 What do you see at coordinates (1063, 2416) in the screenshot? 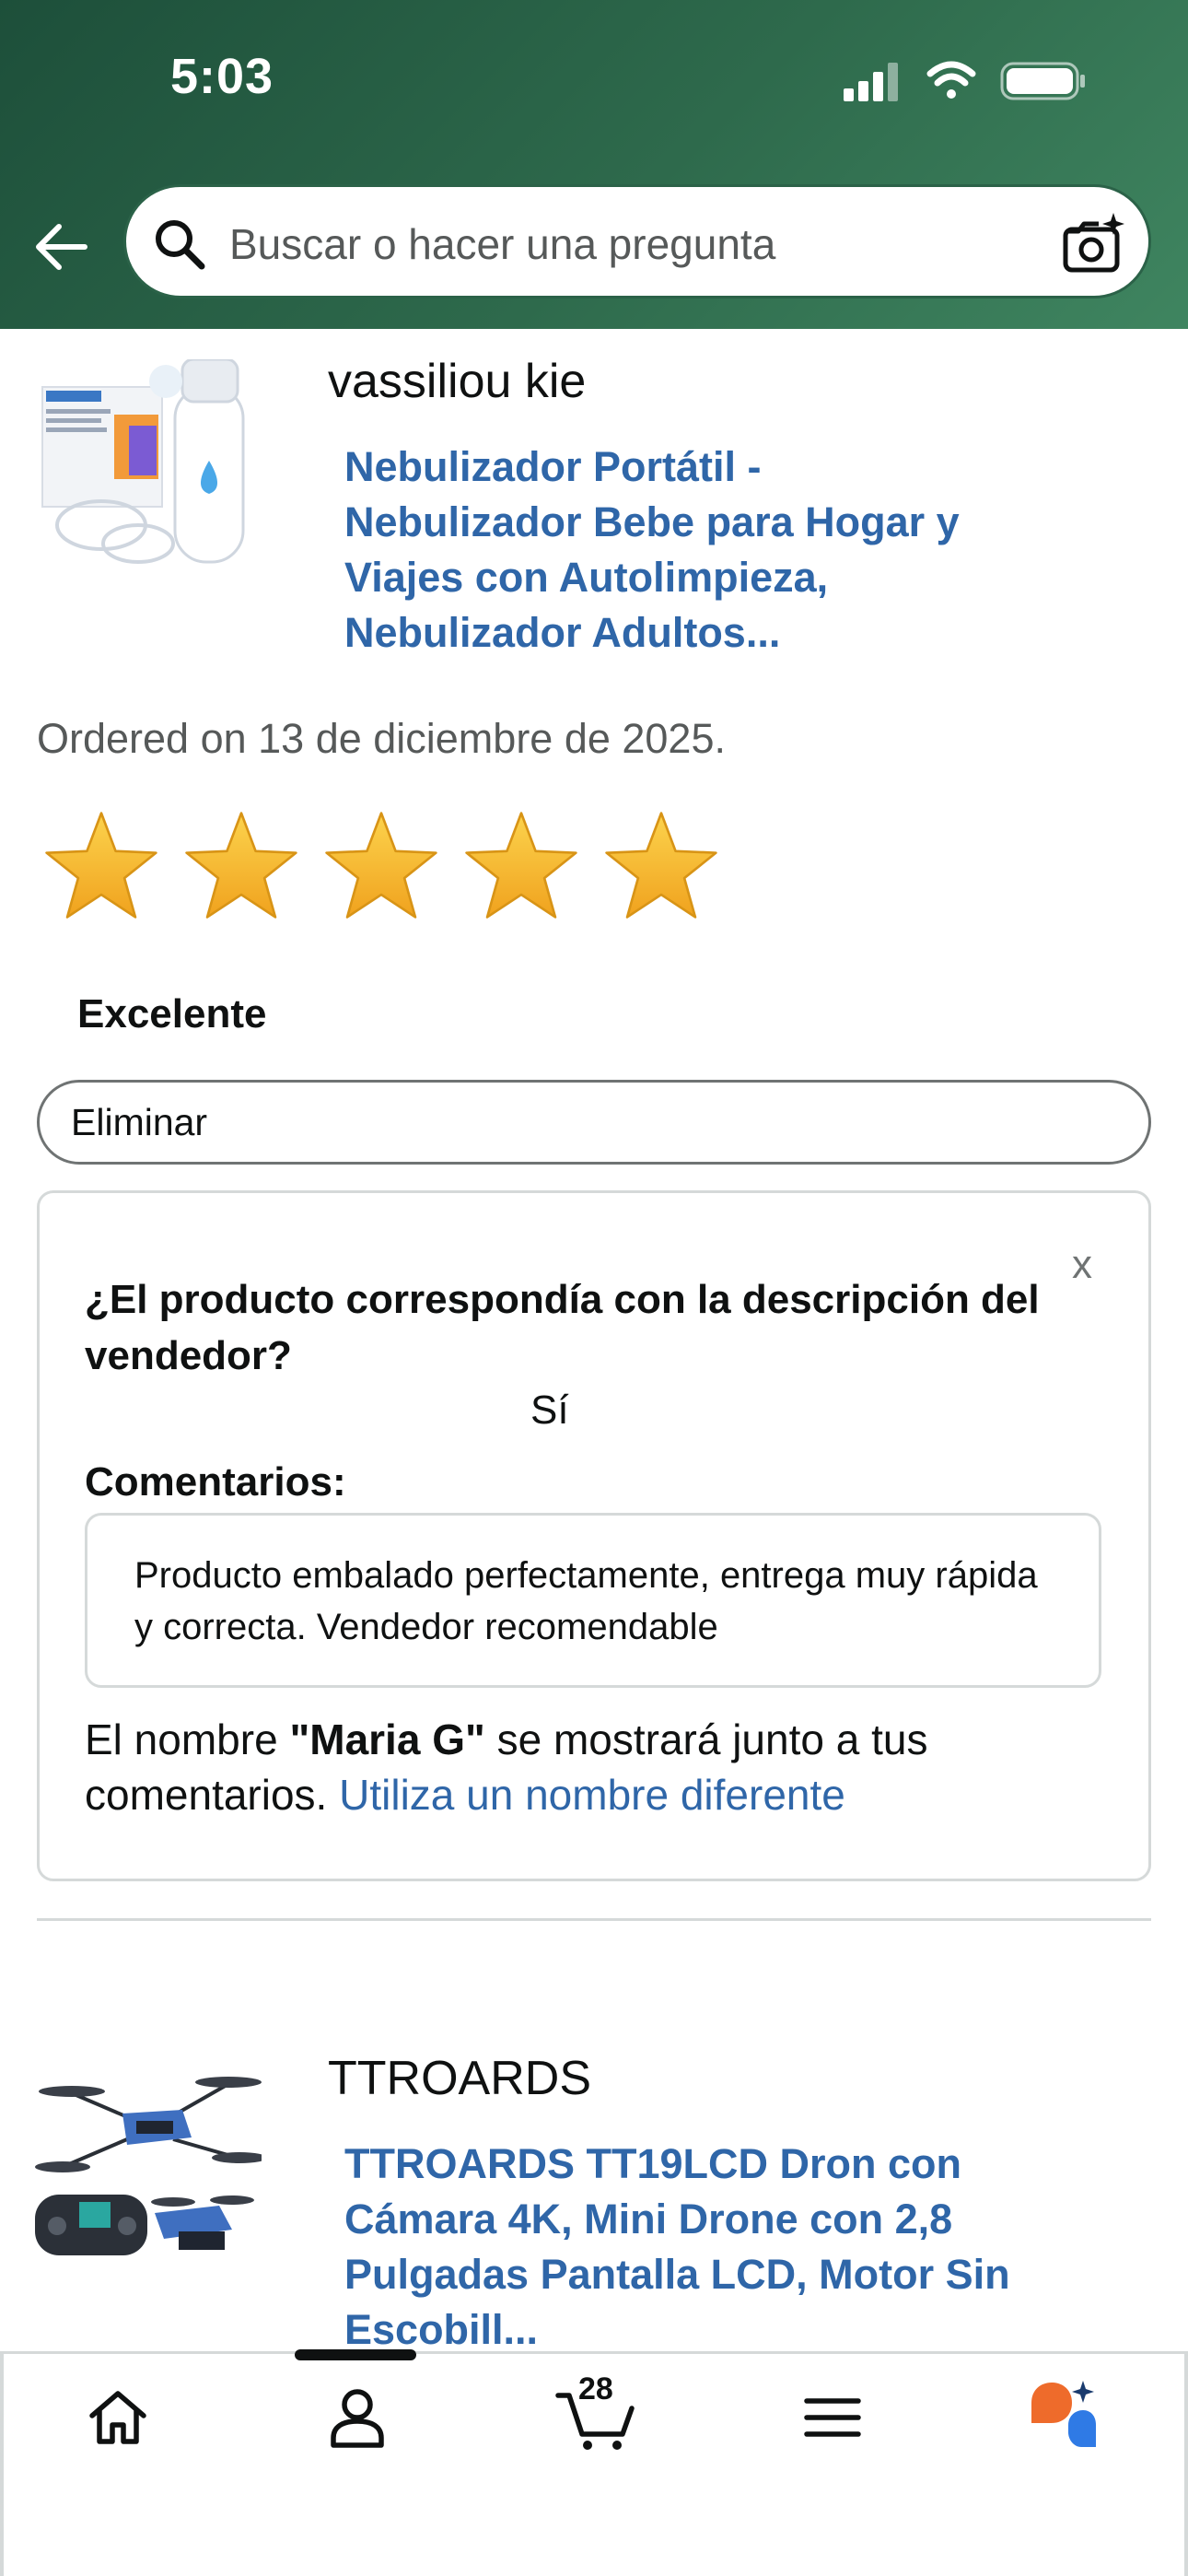
I see `rufus-ai-icon` at bounding box center [1063, 2416].